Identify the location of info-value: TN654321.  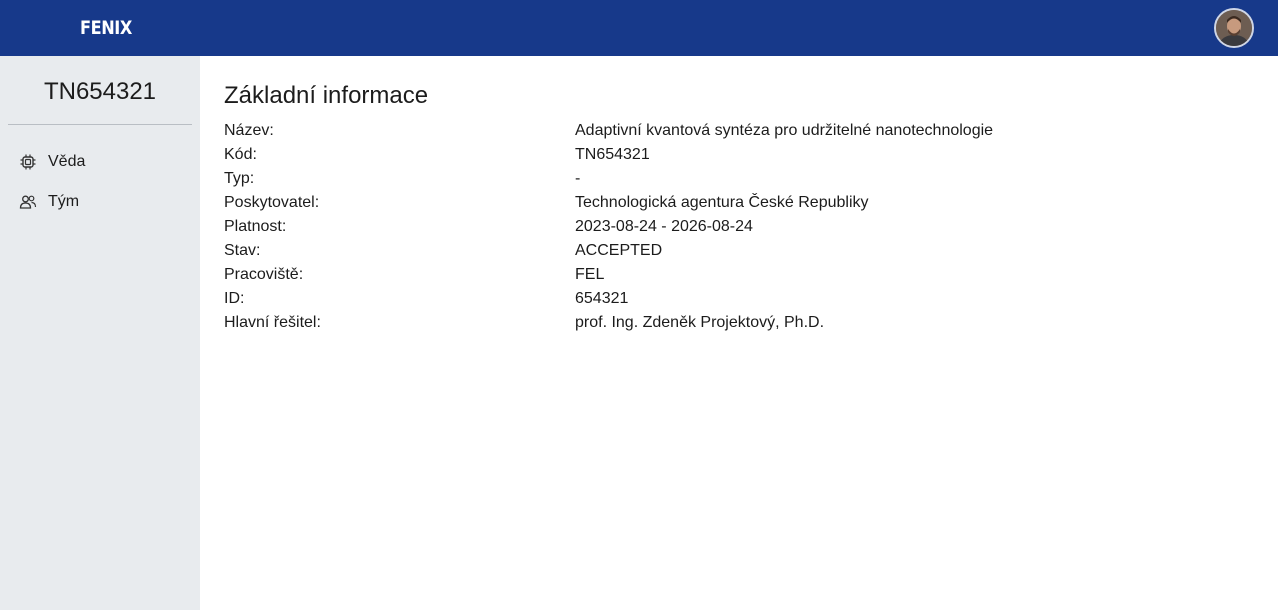
(612, 154).